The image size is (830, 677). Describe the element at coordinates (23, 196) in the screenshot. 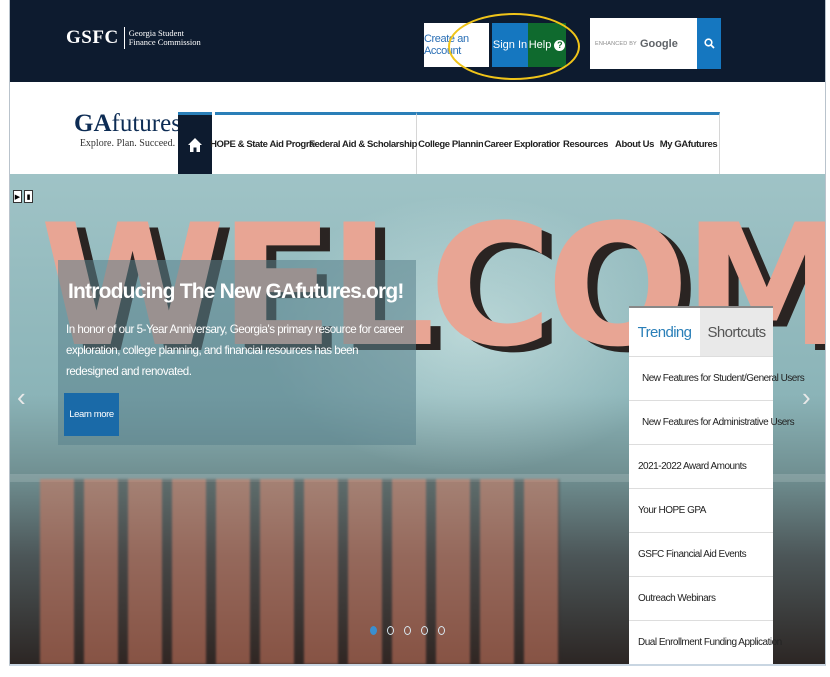

I see `carousel-controls: ▶ ▮` at that location.